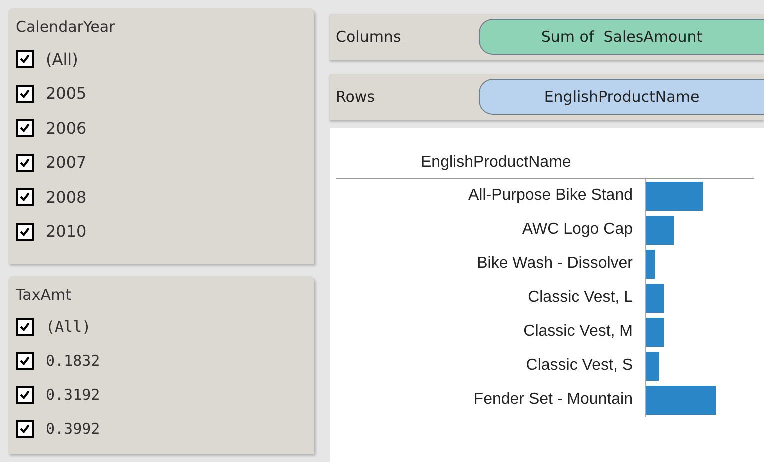 The width and height of the screenshot is (764, 462). I want to click on row-label: Classic Vest, M, so click(578, 332).